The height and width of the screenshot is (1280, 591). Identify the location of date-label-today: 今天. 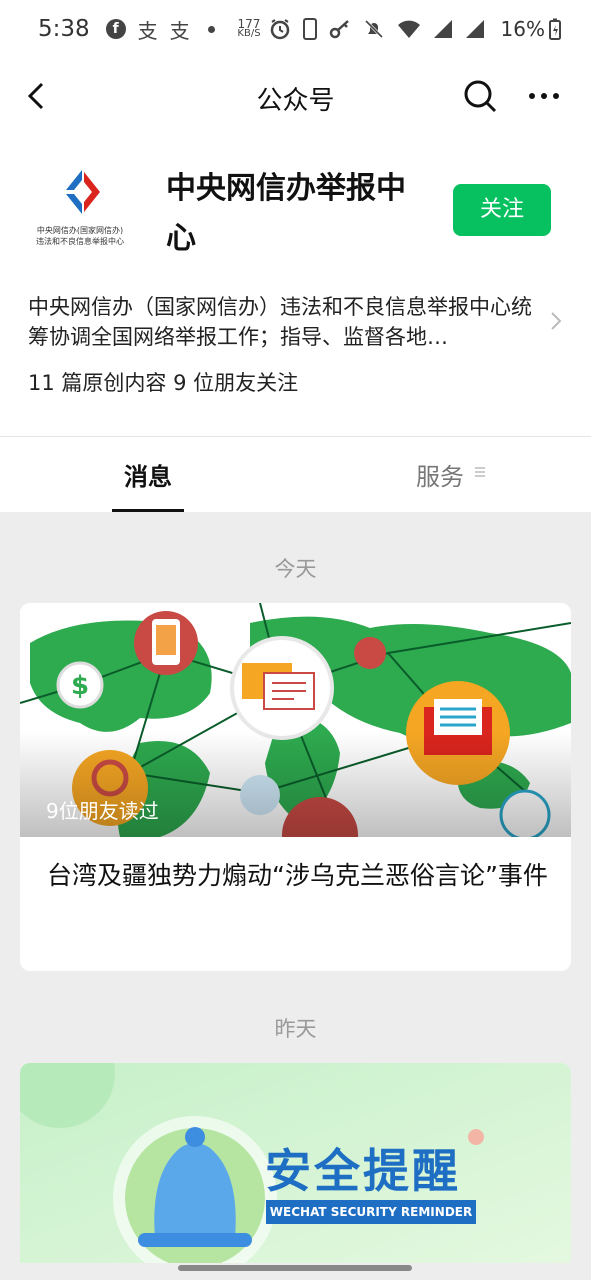
(295, 569).